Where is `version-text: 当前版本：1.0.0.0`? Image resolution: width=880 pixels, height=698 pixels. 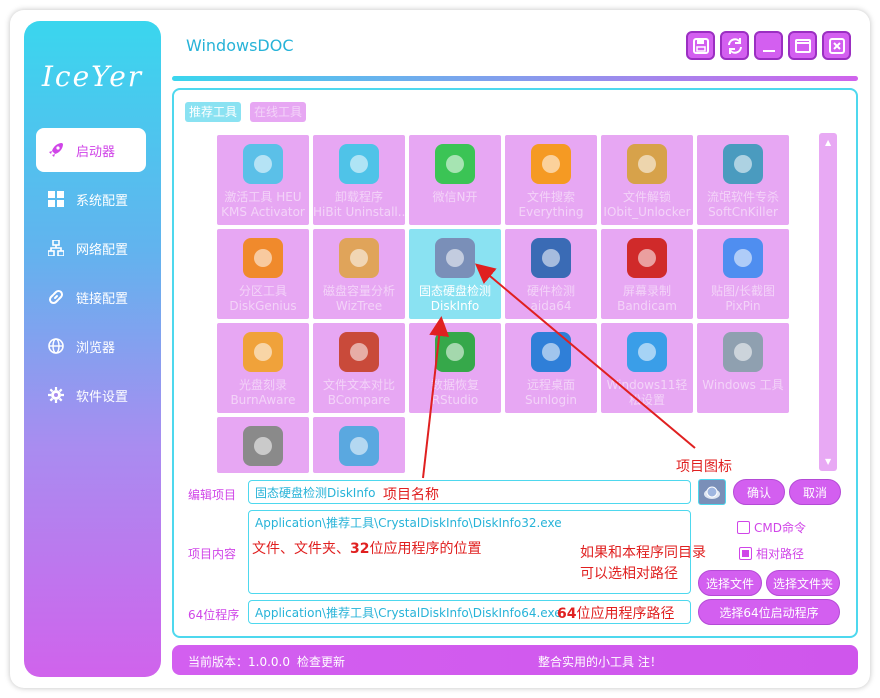 version-text: 当前版本：1.0.0.0 is located at coordinates (239, 662).